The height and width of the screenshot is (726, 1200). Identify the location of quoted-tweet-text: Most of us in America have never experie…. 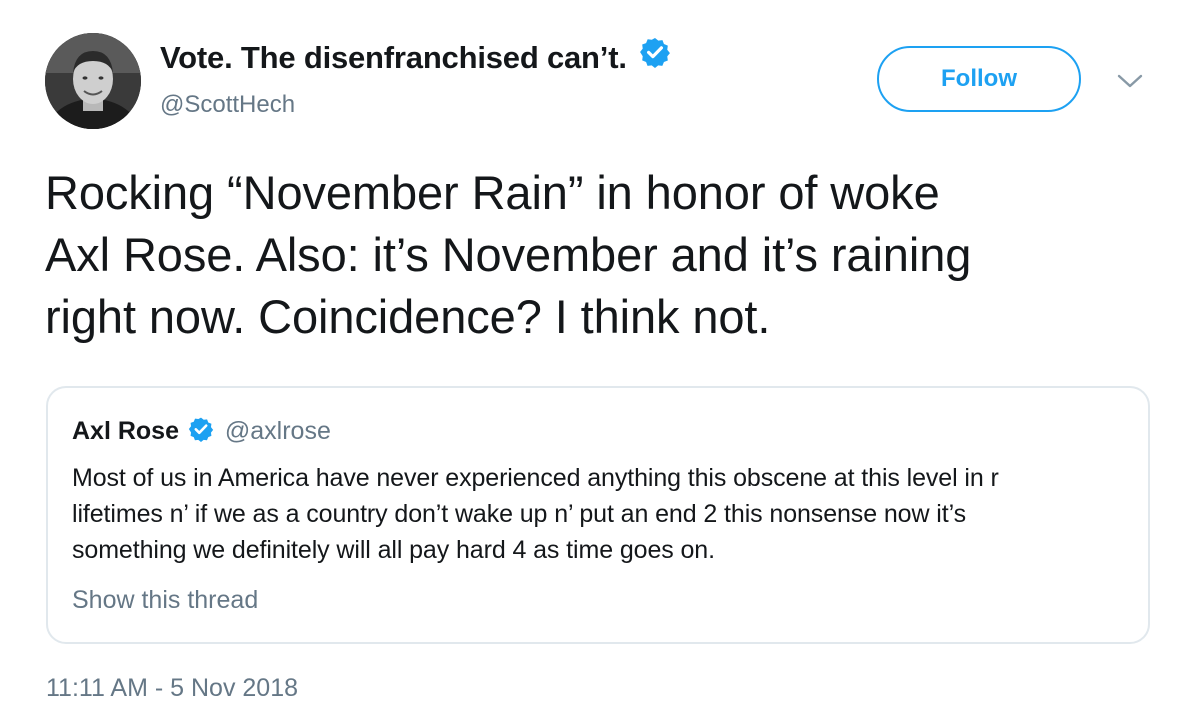
(602, 514).